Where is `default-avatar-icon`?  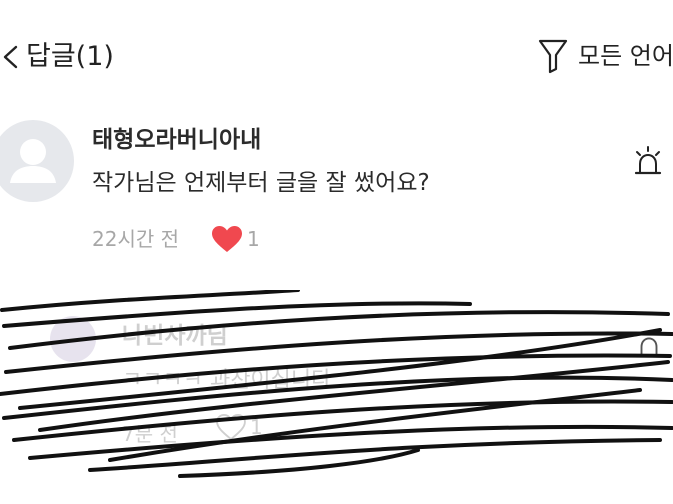
default-avatar-icon is located at coordinates (37, 161).